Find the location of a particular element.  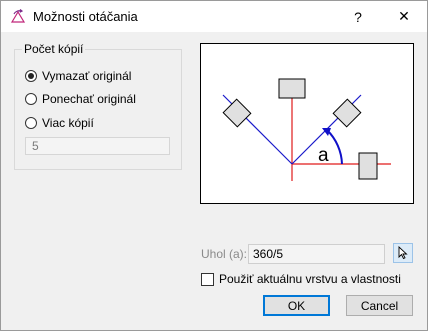

title-bar: Možnosti otáčania ? ✕ is located at coordinates (214, 16).